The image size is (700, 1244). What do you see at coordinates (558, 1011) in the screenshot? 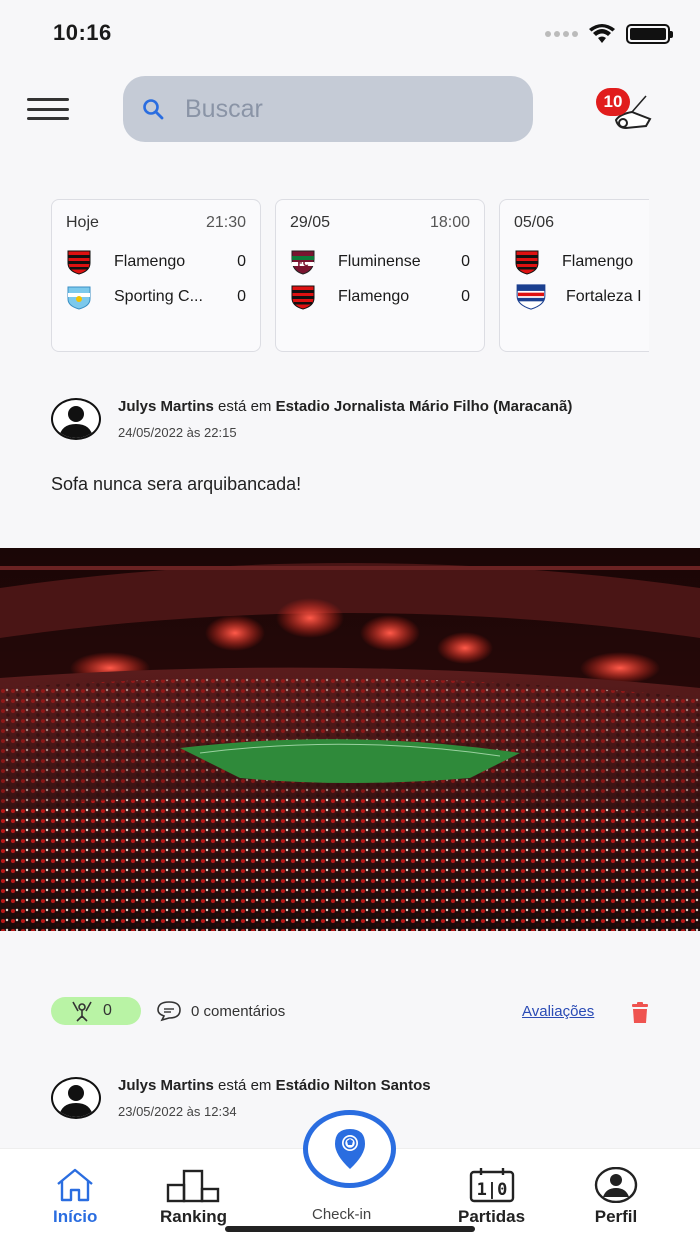
I see `reviews-link: Avaliações` at bounding box center [558, 1011].